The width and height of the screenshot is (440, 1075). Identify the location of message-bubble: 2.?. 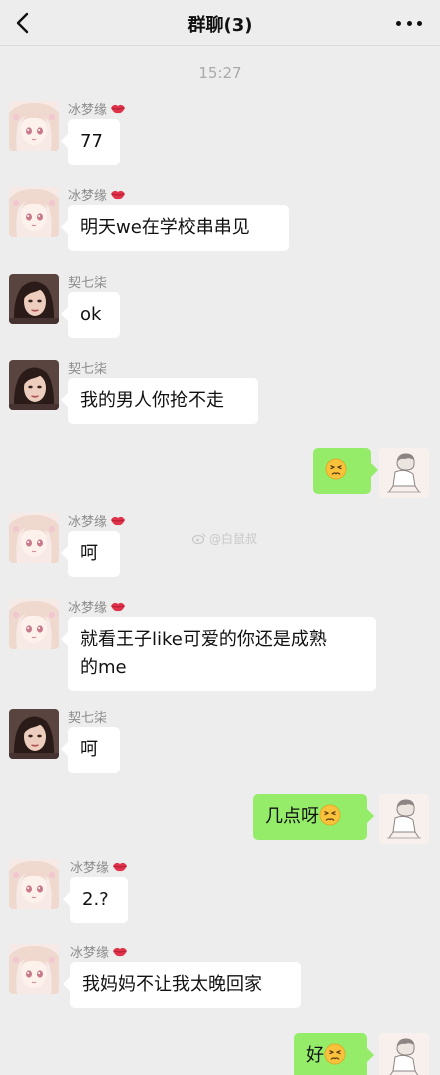
(95, 900).